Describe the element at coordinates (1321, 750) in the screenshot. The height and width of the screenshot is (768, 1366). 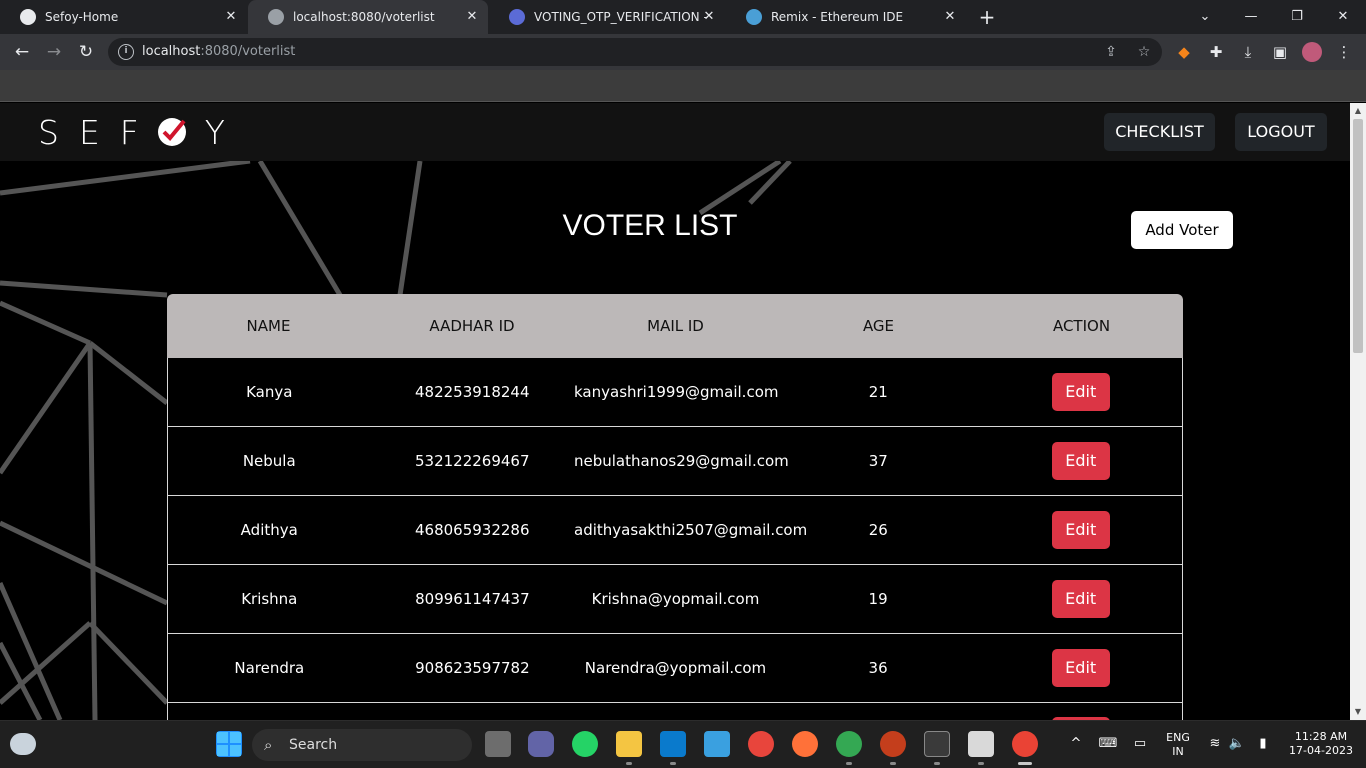
I see `clock-date: 17-04-2023` at that location.